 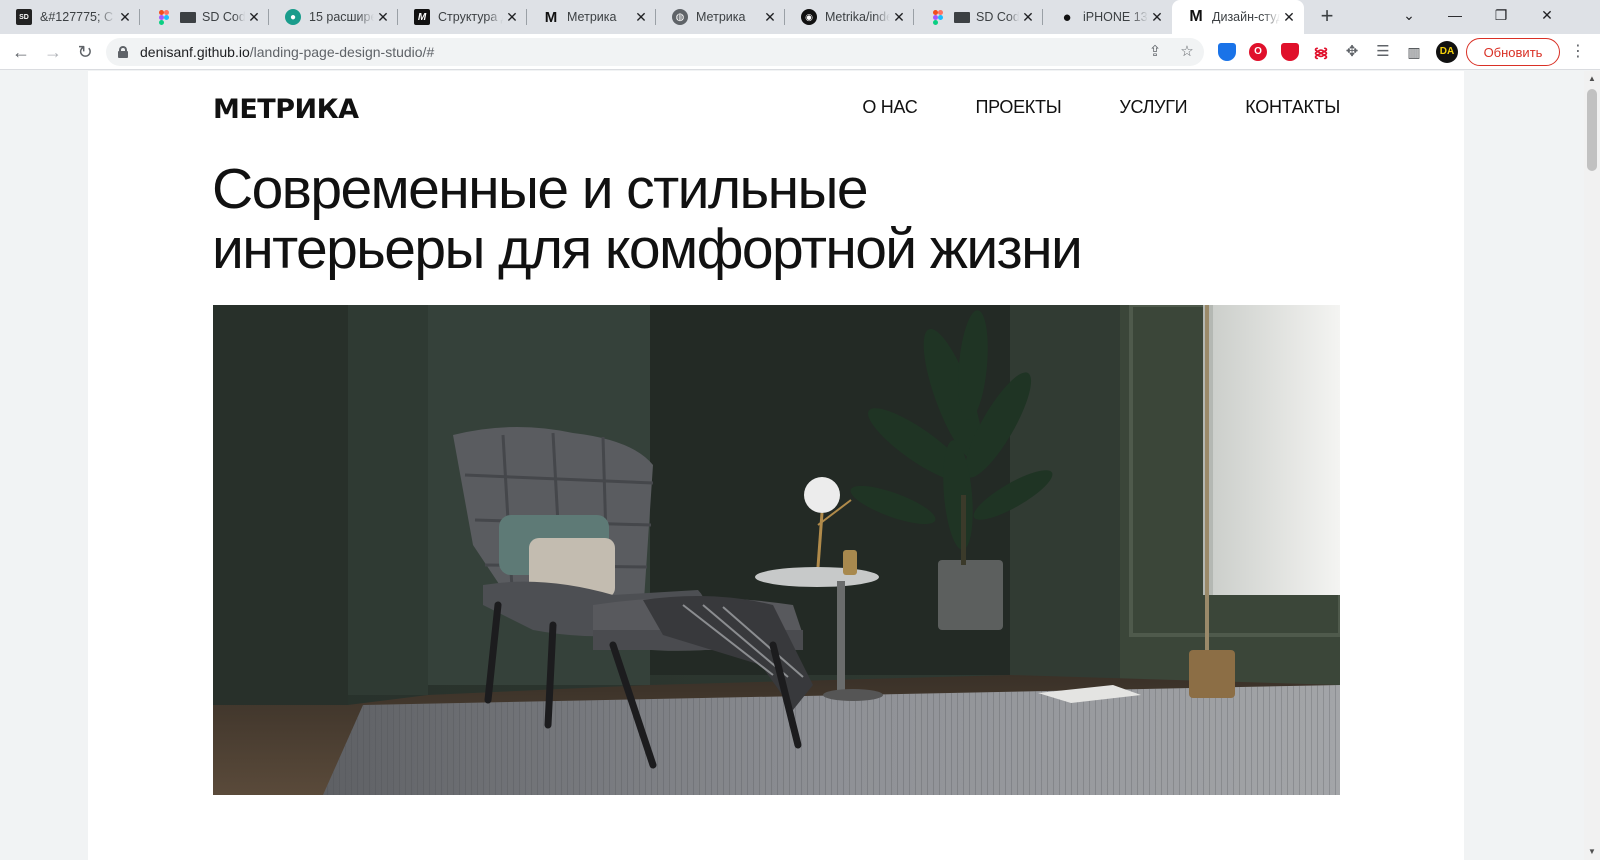 I want to click on restore-icon: ❐, so click(x=1501, y=15).